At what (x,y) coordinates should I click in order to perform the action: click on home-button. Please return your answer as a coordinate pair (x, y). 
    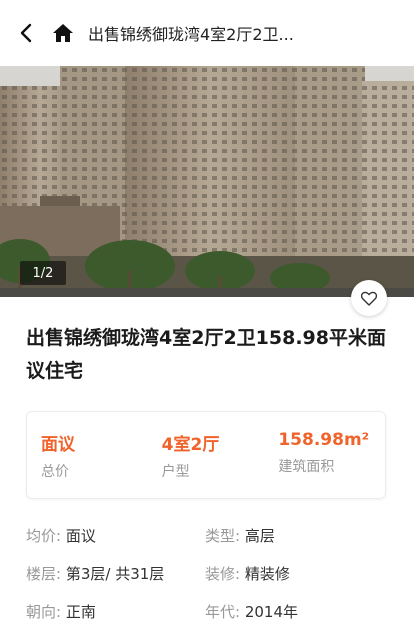
    Looking at the image, I should click on (63, 33).